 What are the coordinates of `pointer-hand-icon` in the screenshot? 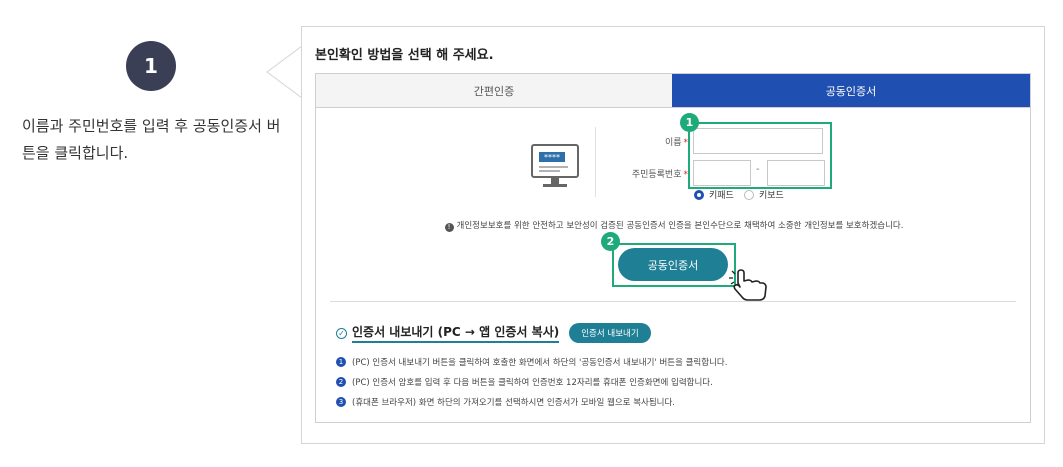 It's located at (748, 285).